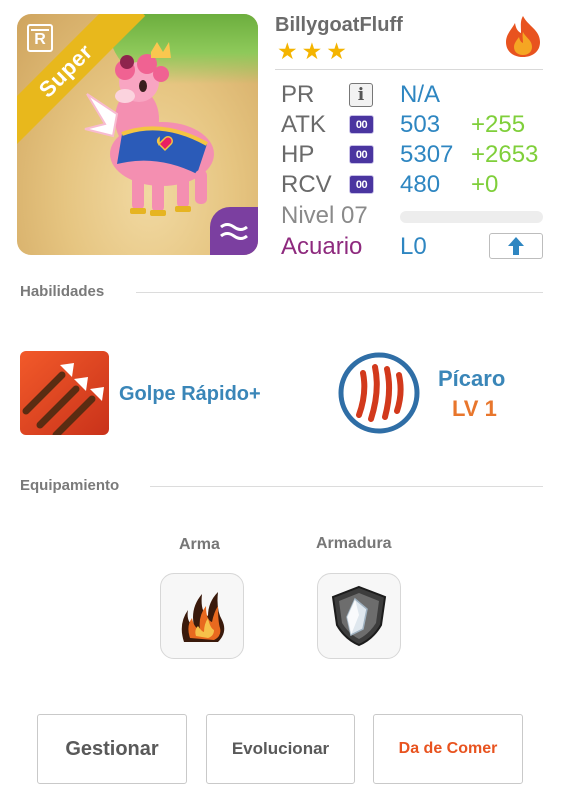 The image size is (568, 800). What do you see at coordinates (474, 408) in the screenshot?
I see `class-level: LV 1` at bounding box center [474, 408].